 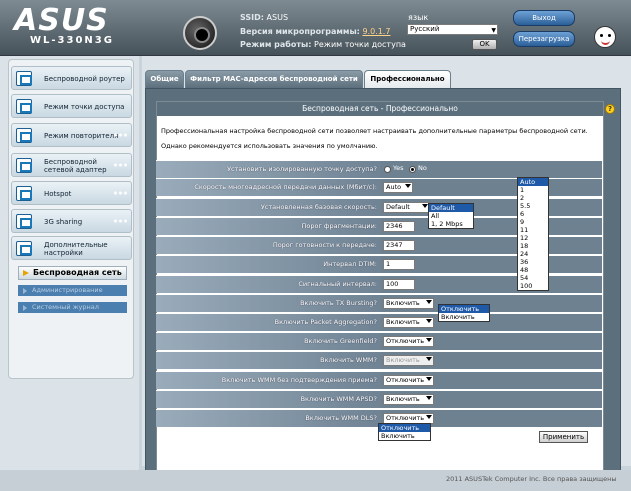 I want to click on 3g-icon, so click(x=24, y=221).